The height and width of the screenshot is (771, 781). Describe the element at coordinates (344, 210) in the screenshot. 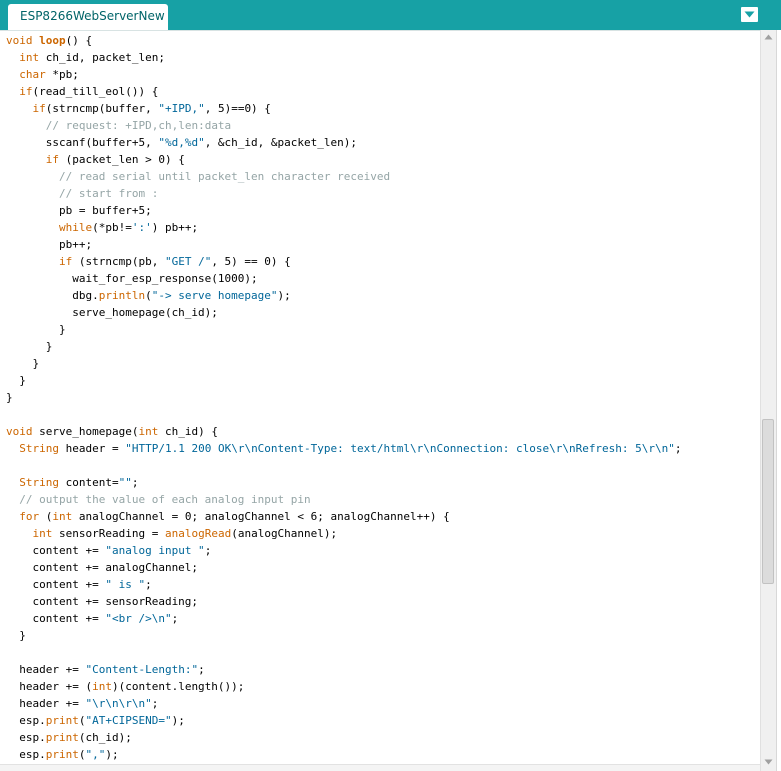

I see `code-line: pb = buffer+5;` at that location.